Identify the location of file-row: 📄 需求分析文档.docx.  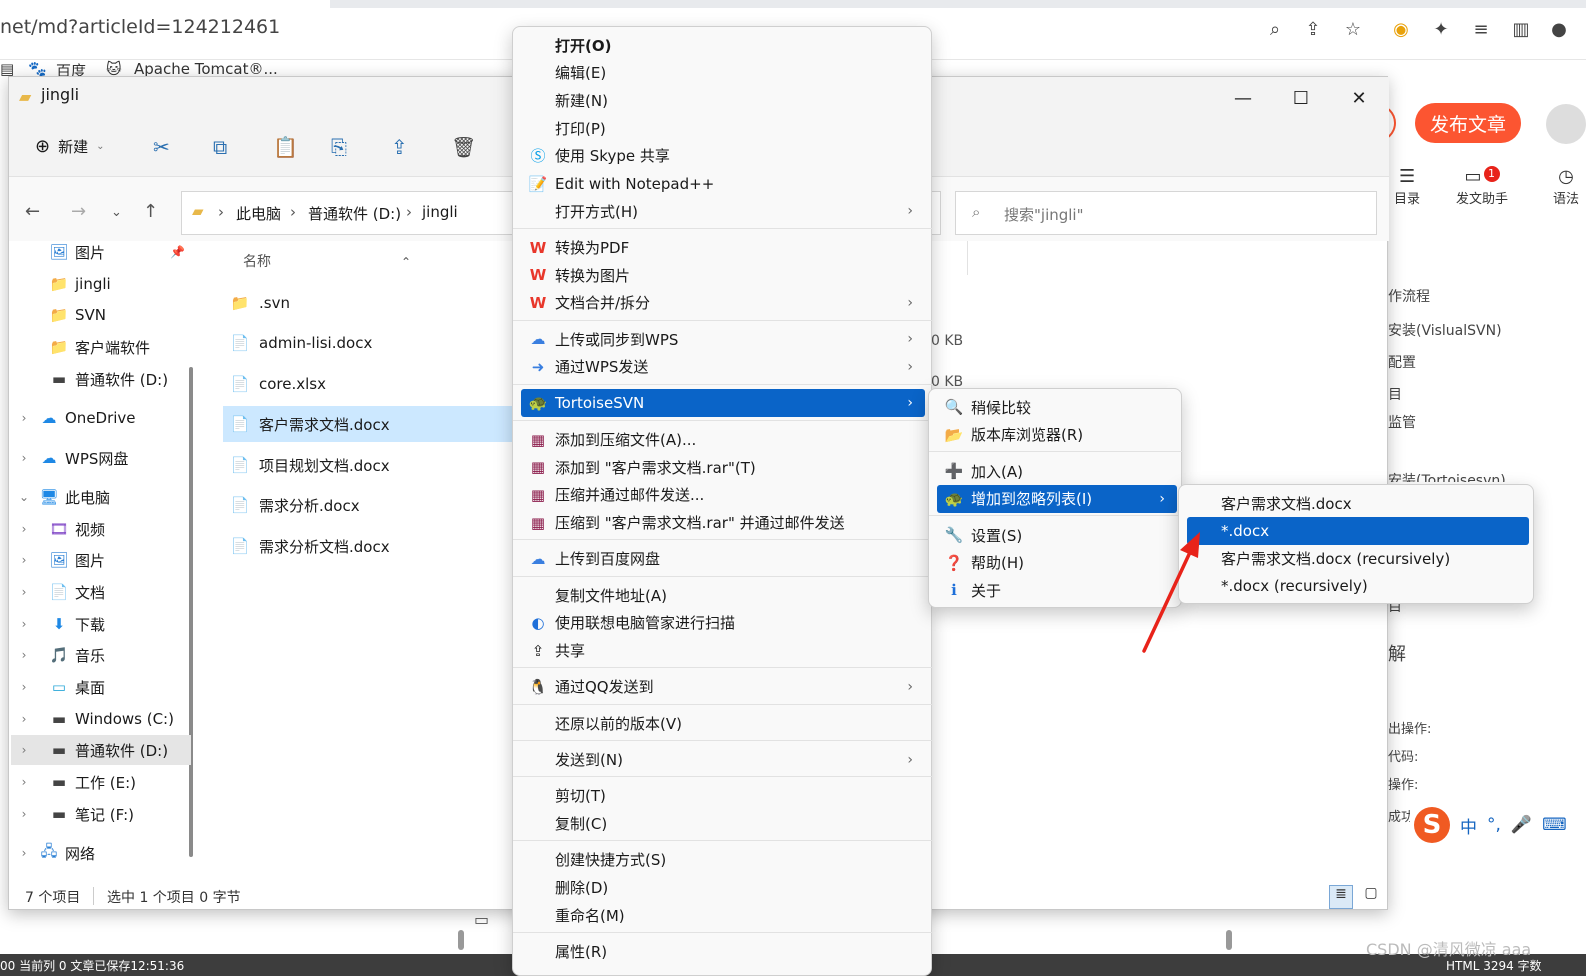
(373, 546).